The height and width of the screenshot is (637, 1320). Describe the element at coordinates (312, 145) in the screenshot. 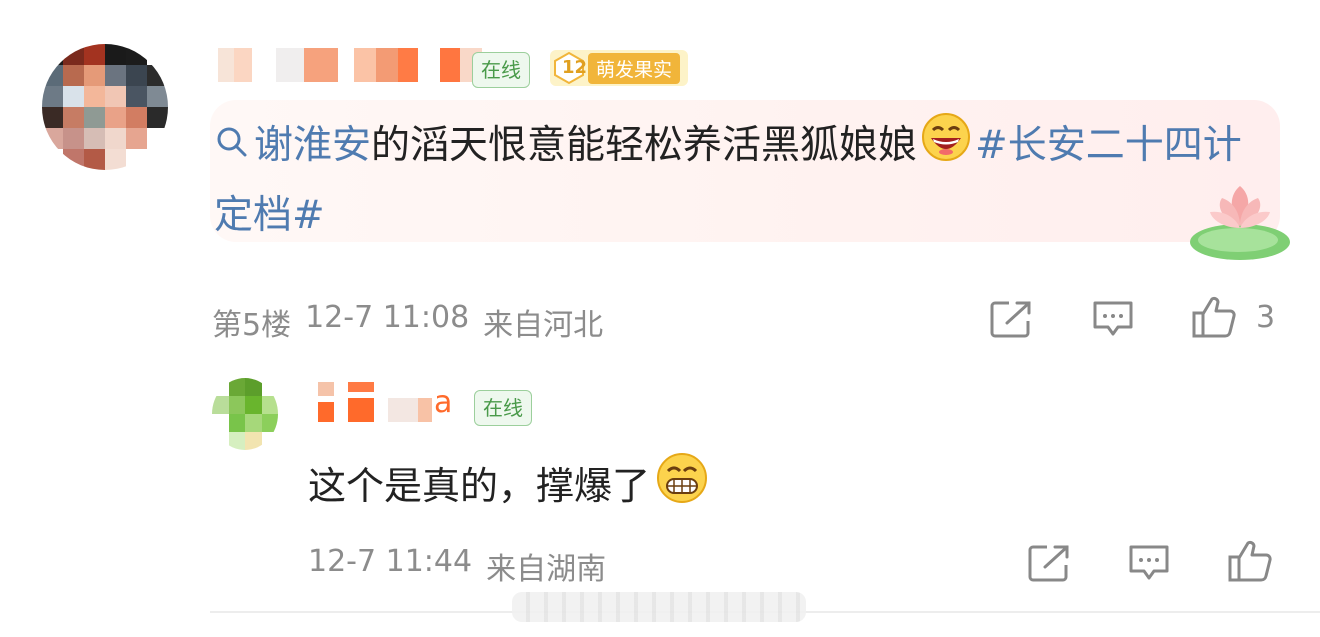

I see `search-topic-link: 谢淮安` at that location.